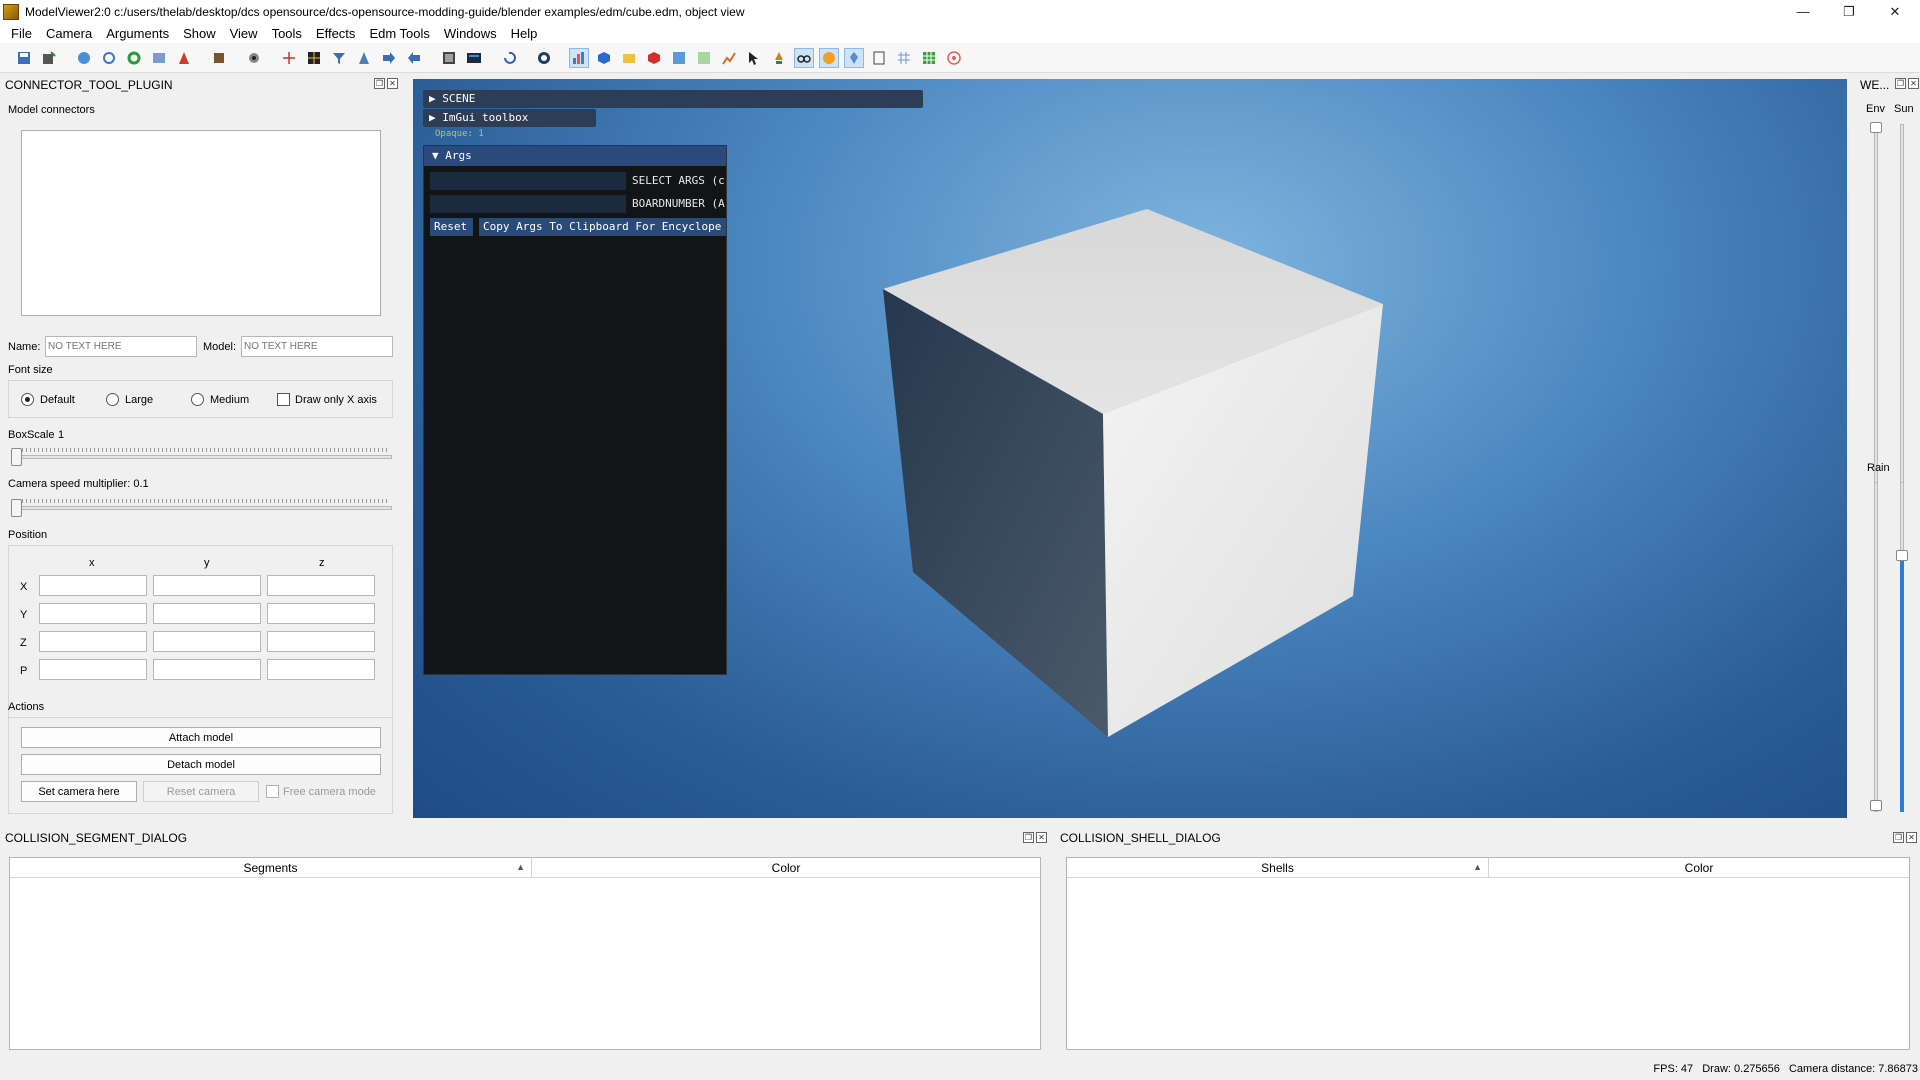 This screenshot has width=1920, height=1080. What do you see at coordinates (509, 58) in the screenshot?
I see `undo-icon` at bounding box center [509, 58].